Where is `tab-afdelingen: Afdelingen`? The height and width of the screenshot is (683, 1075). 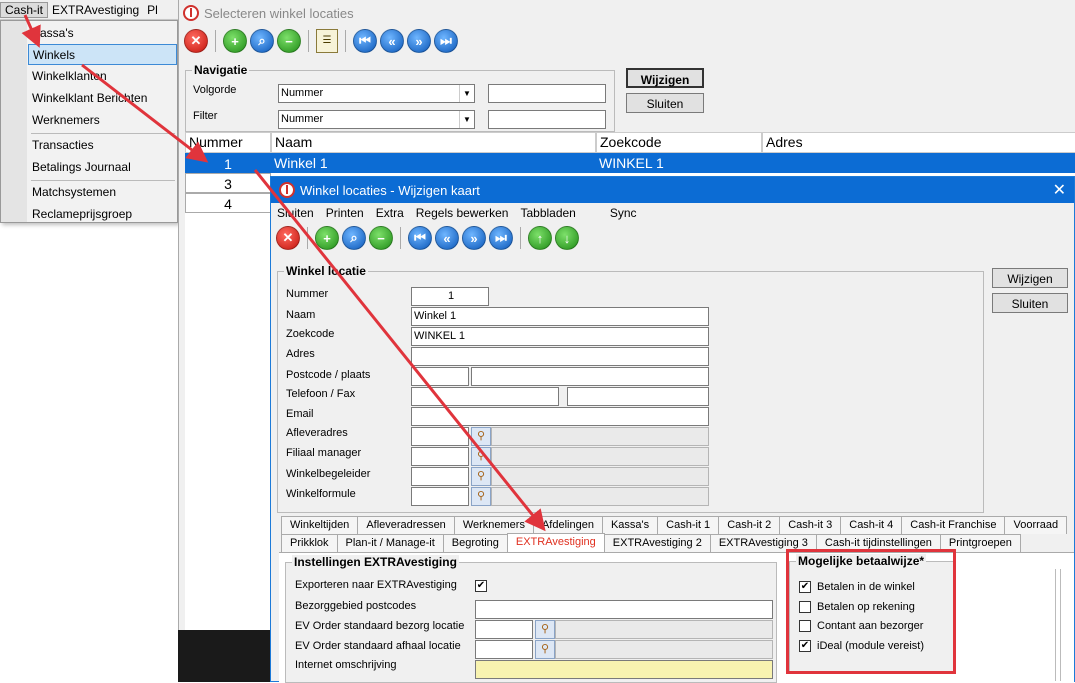 tab-afdelingen: Afdelingen is located at coordinates (567, 525).